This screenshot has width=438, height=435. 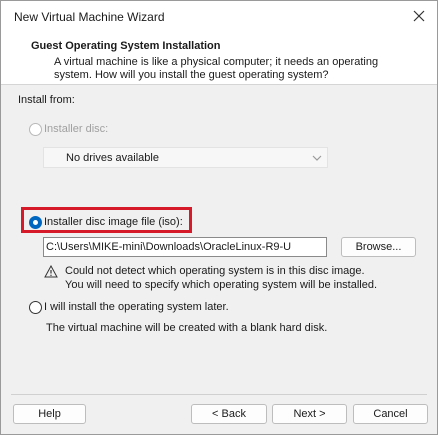 What do you see at coordinates (219, 394) in the screenshot?
I see `footer-divider` at bounding box center [219, 394].